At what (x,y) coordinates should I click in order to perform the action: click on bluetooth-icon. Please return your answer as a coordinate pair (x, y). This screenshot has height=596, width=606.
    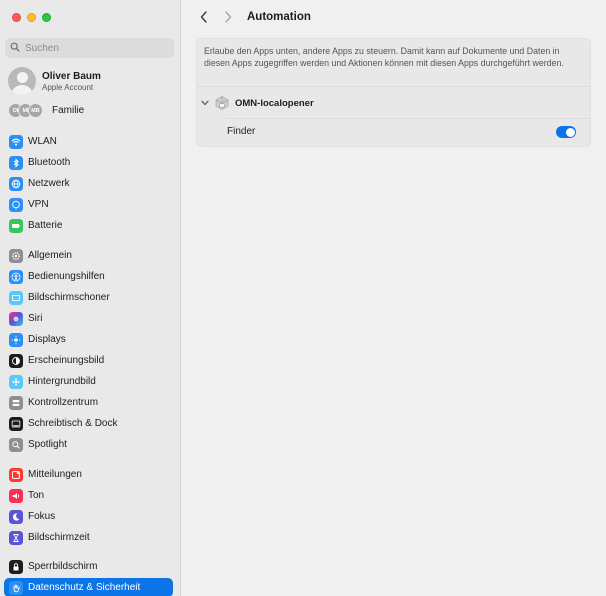
    Looking at the image, I should click on (16, 162).